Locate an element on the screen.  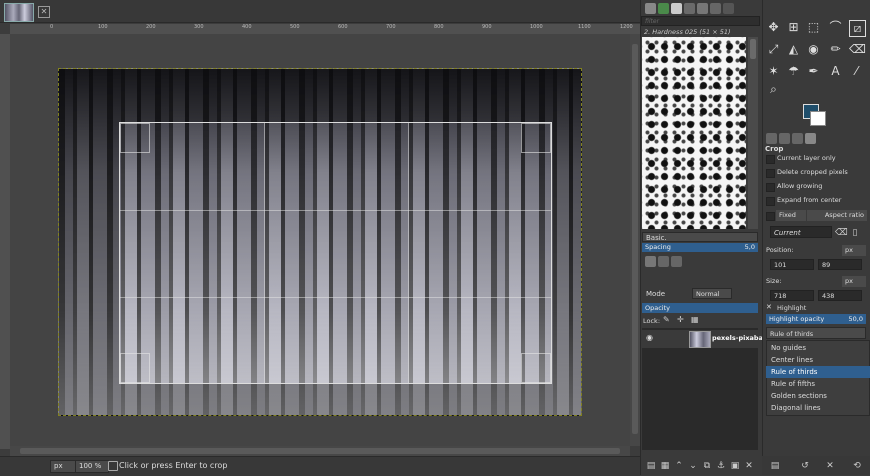
brush-scrollbar is located at coordinates (753, 133).